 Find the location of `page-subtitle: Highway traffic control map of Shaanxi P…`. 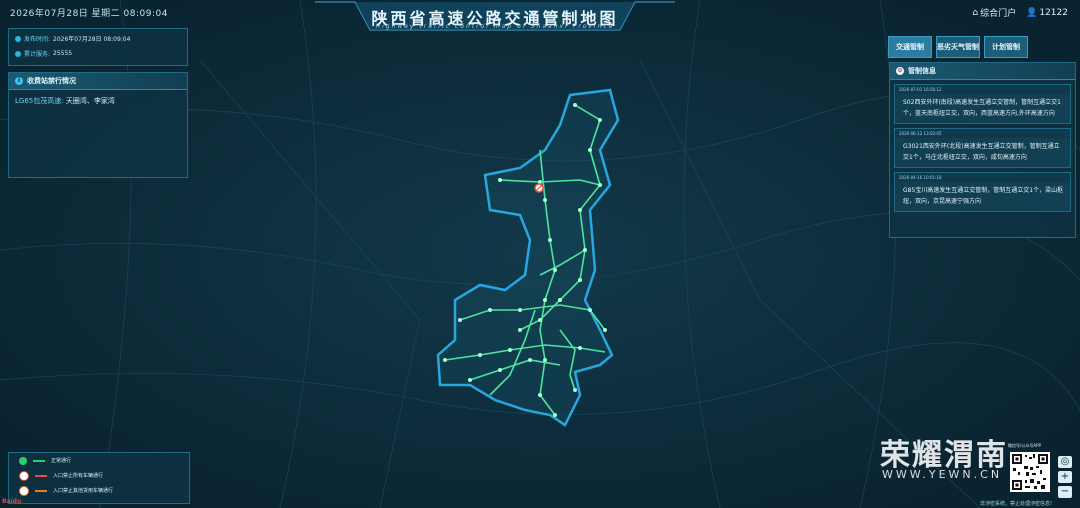

page-subtitle: Highway traffic control map of Shaanxi P… is located at coordinates (495, 26).